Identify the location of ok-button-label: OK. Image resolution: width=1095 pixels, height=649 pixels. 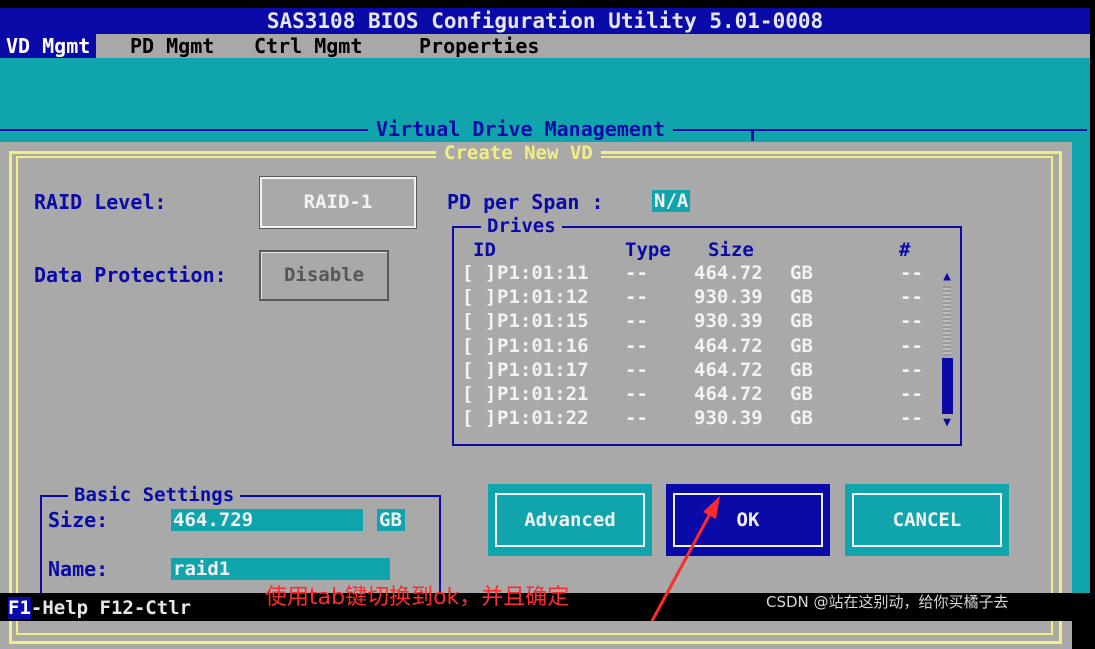
(748, 520).